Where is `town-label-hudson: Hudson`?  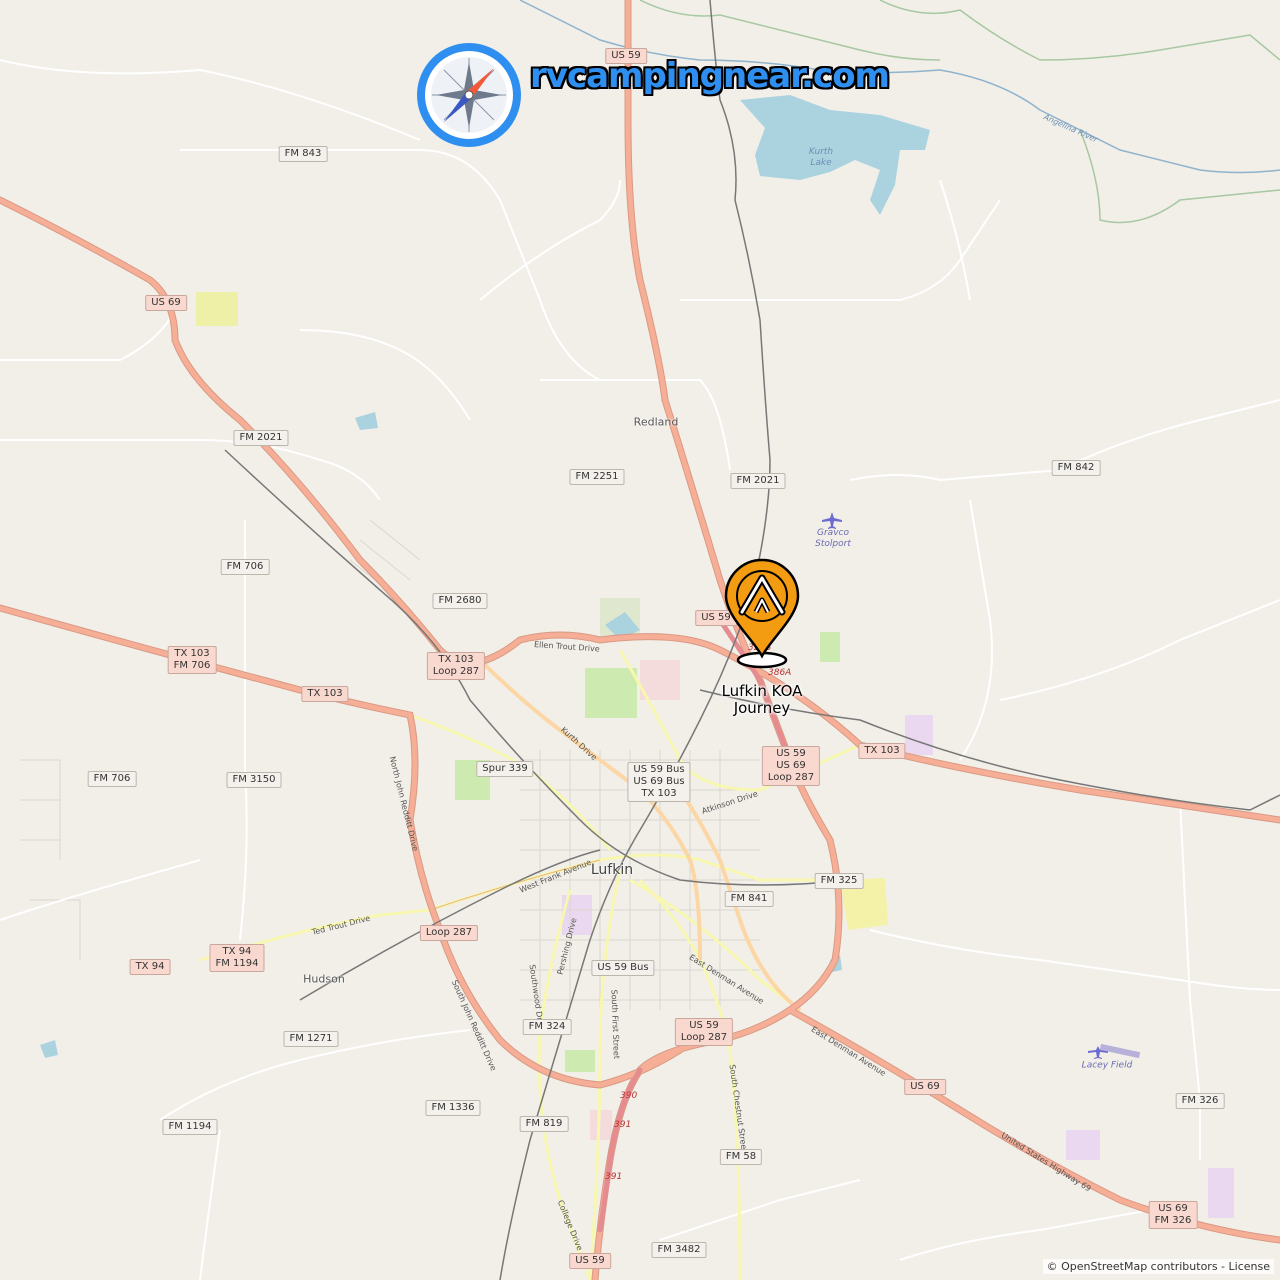
town-label-hudson: Hudson is located at coordinates (324, 979).